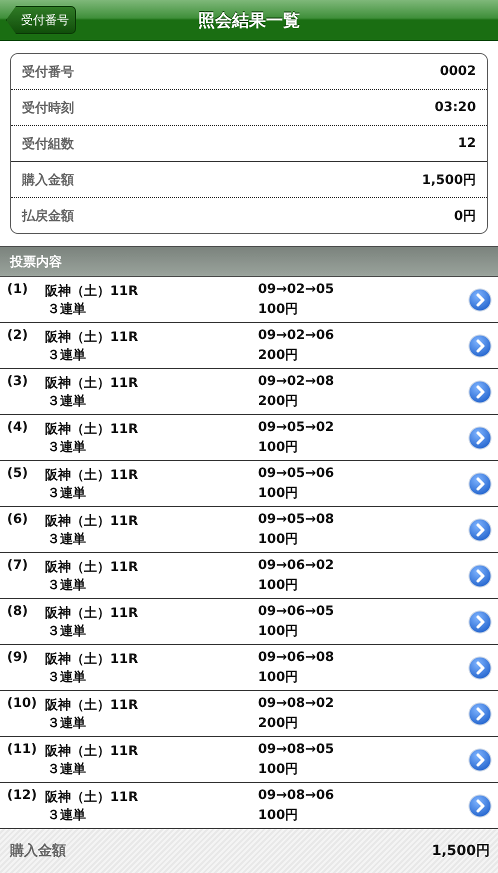 The height and width of the screenshot is (873, 498). What do you see at coordinates (36, 262) in the screenshot?
I see `section-title: 投票内容` at bounding box center [36, 262].